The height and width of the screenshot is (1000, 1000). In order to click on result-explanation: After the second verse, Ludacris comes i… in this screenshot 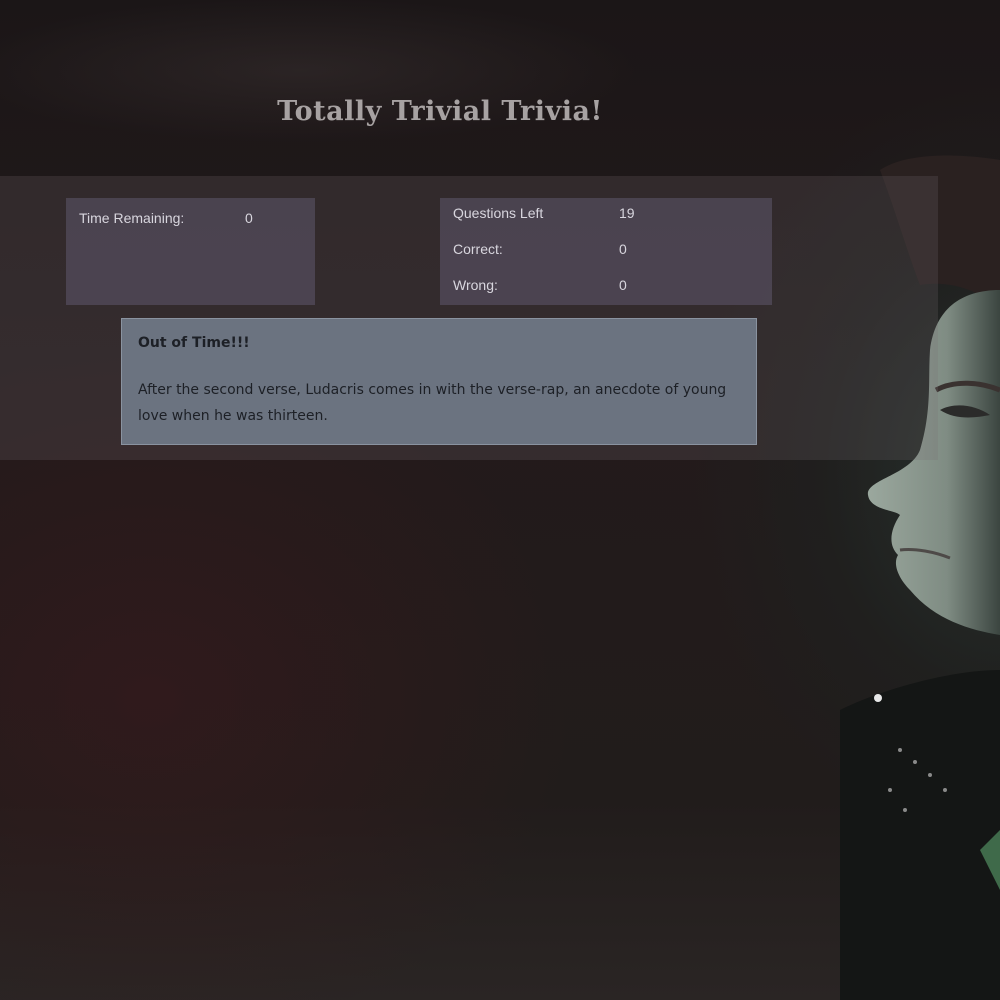, I will do `click(432, 403)`.